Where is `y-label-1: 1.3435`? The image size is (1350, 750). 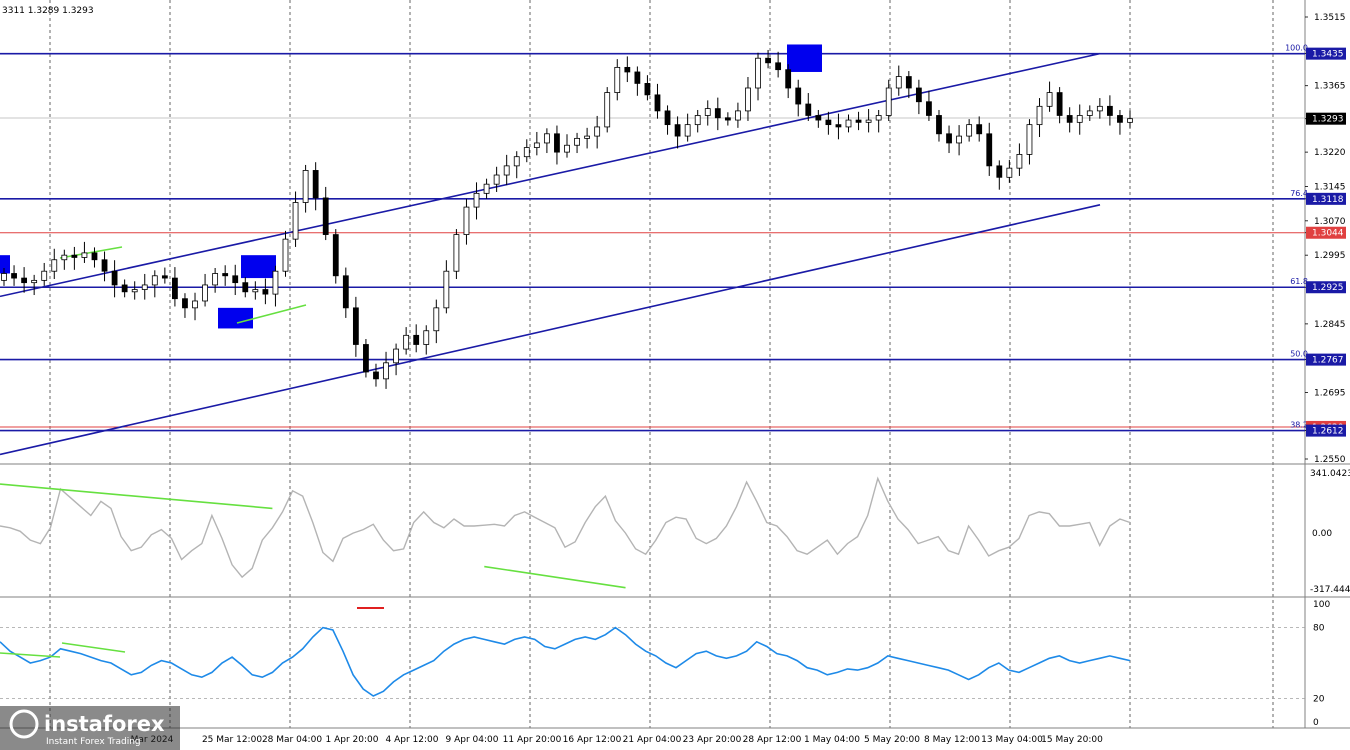
y-label-1: 1.3435 is located at coordinates (1328, 55).